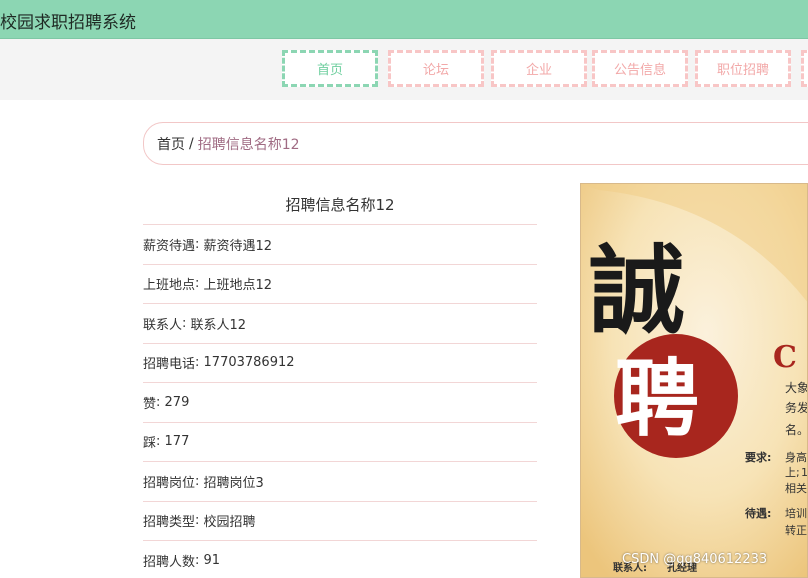 The height and width of the screenshot is (578, 808). I want to click on field-dislikes: 踩: 177, so click(340, 442).